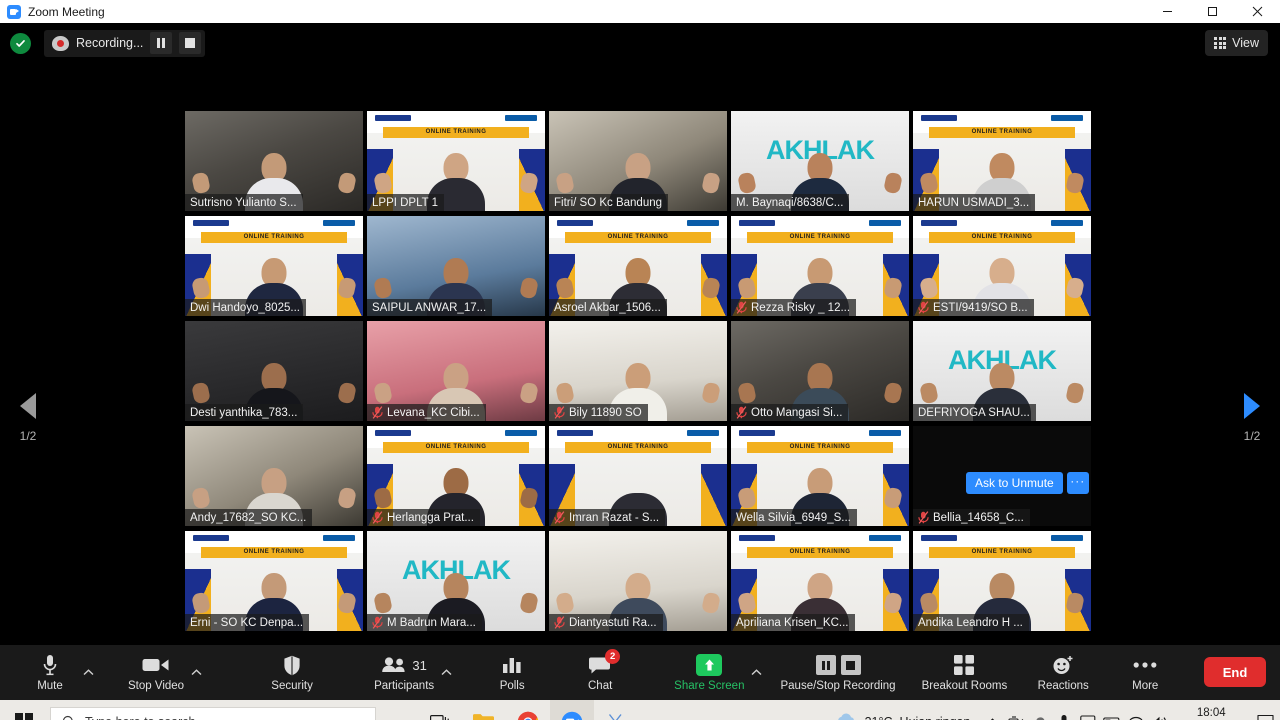  What do you see at coordinates (196, 672) in the screenshot?
I see `video-options-chevron` at bounding box center [196, 672].